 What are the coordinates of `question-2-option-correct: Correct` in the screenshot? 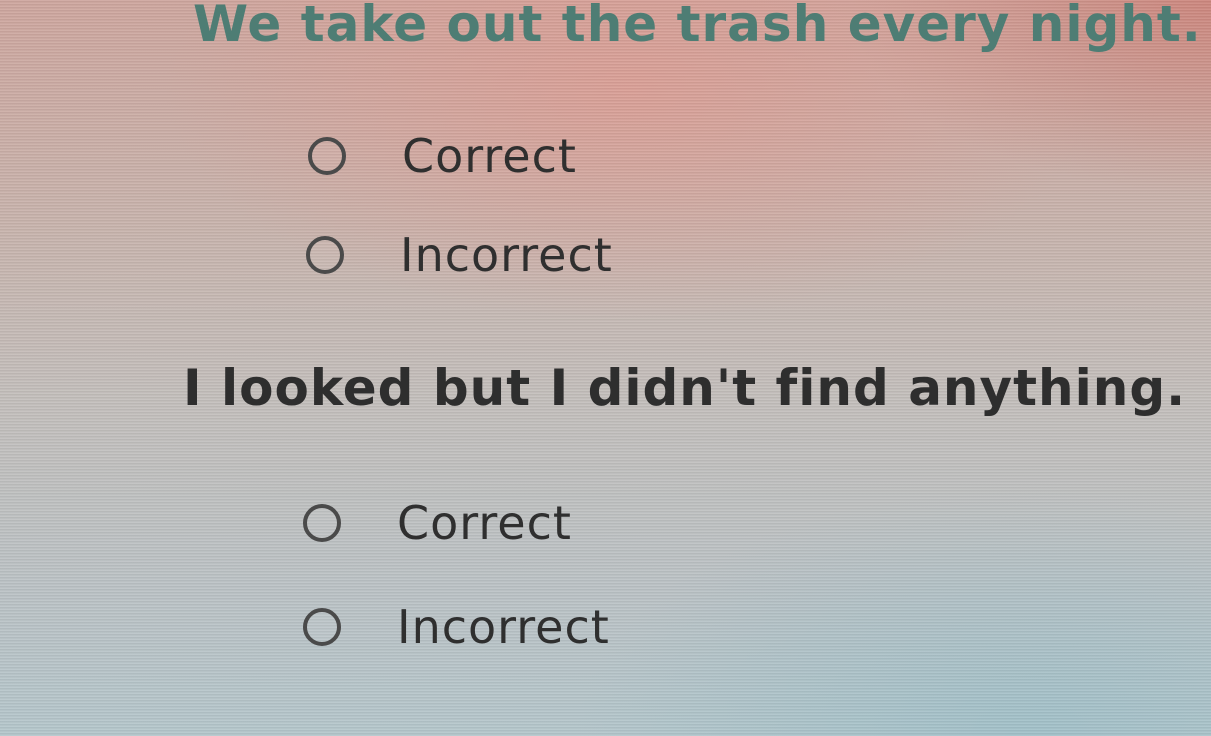 It's located at (437, 523).